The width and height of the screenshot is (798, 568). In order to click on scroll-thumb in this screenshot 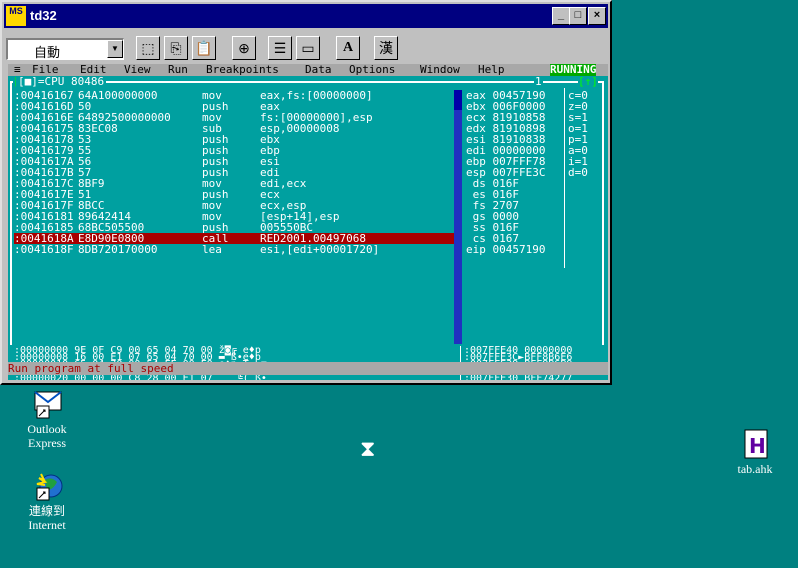, I will do `click(458, 100)`.